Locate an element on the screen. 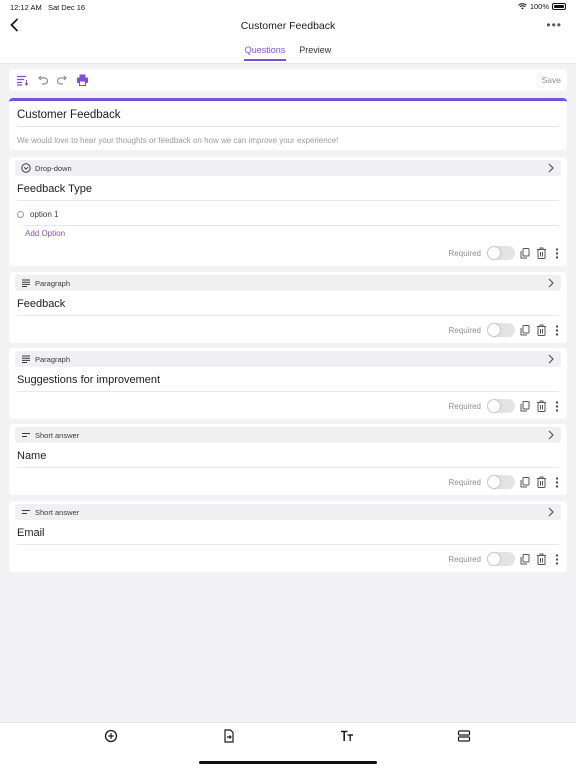 The image size is (576, 768). status-time: 12:12 AM Sat Dec 16 is located at coordinates (48, 7).